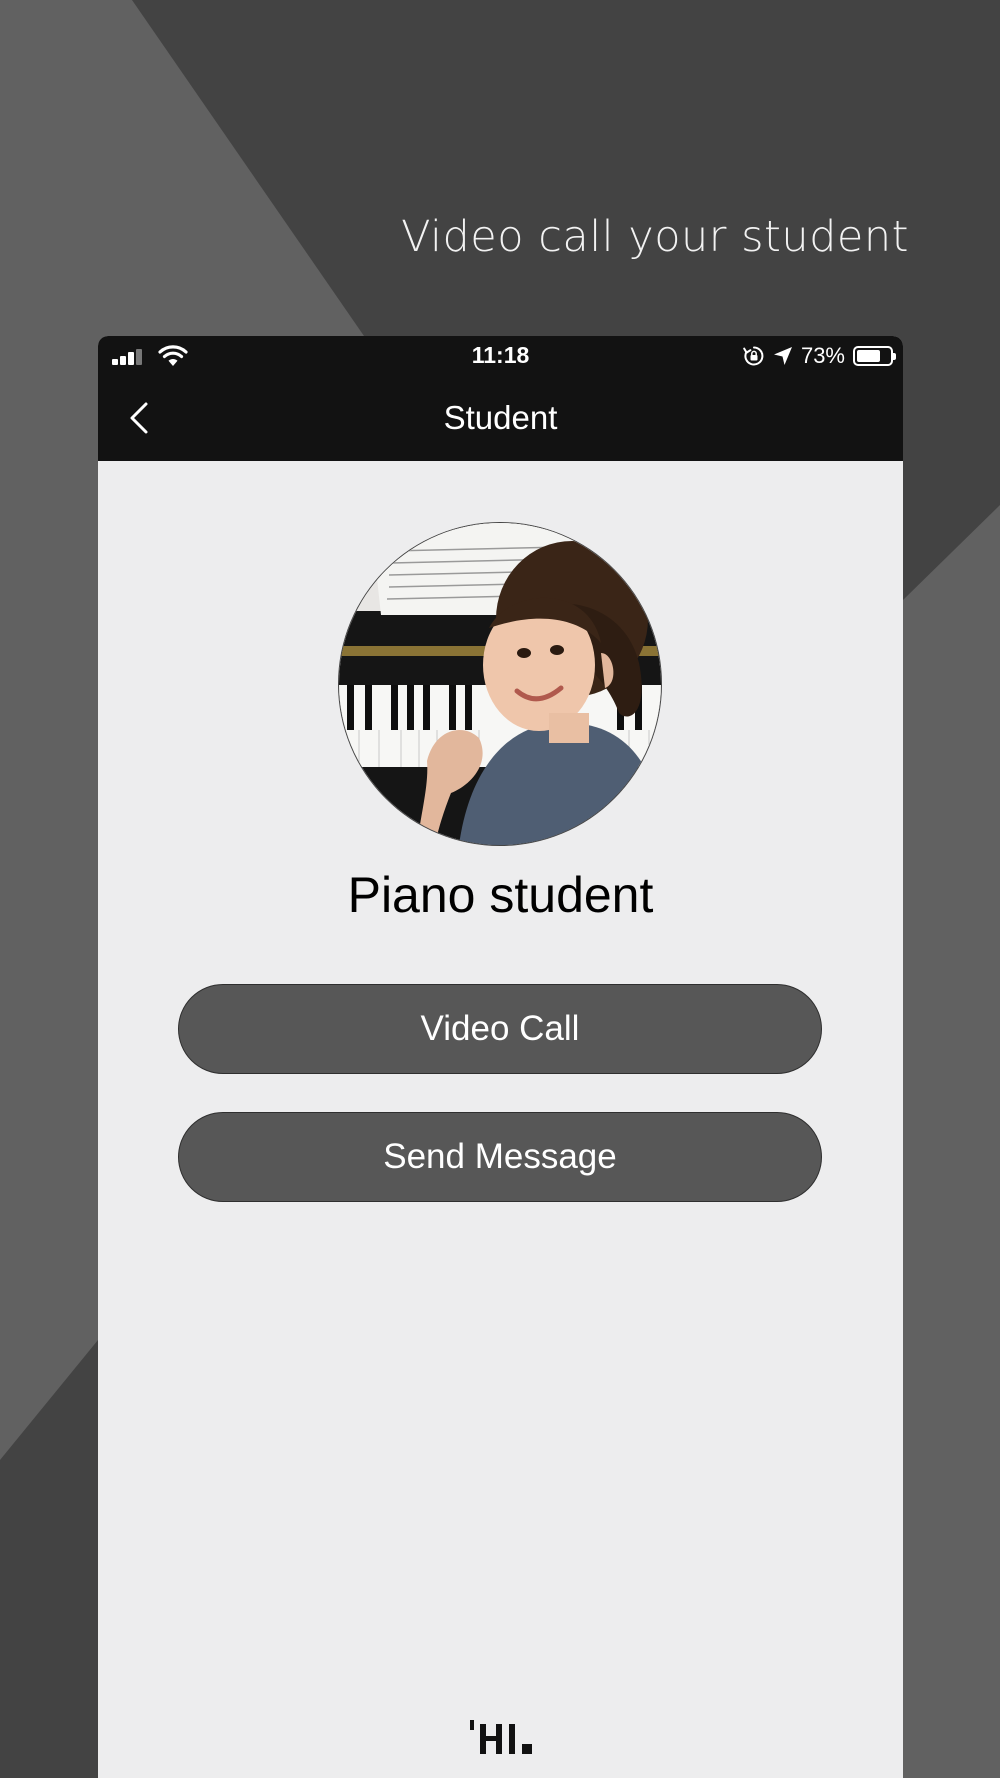 The height and width of the screenshot is (1778, 1000). What do you see at coordinates (501, 1737) in the screenshot?
I see `brand-logo` at bounding box center [501, 1737].